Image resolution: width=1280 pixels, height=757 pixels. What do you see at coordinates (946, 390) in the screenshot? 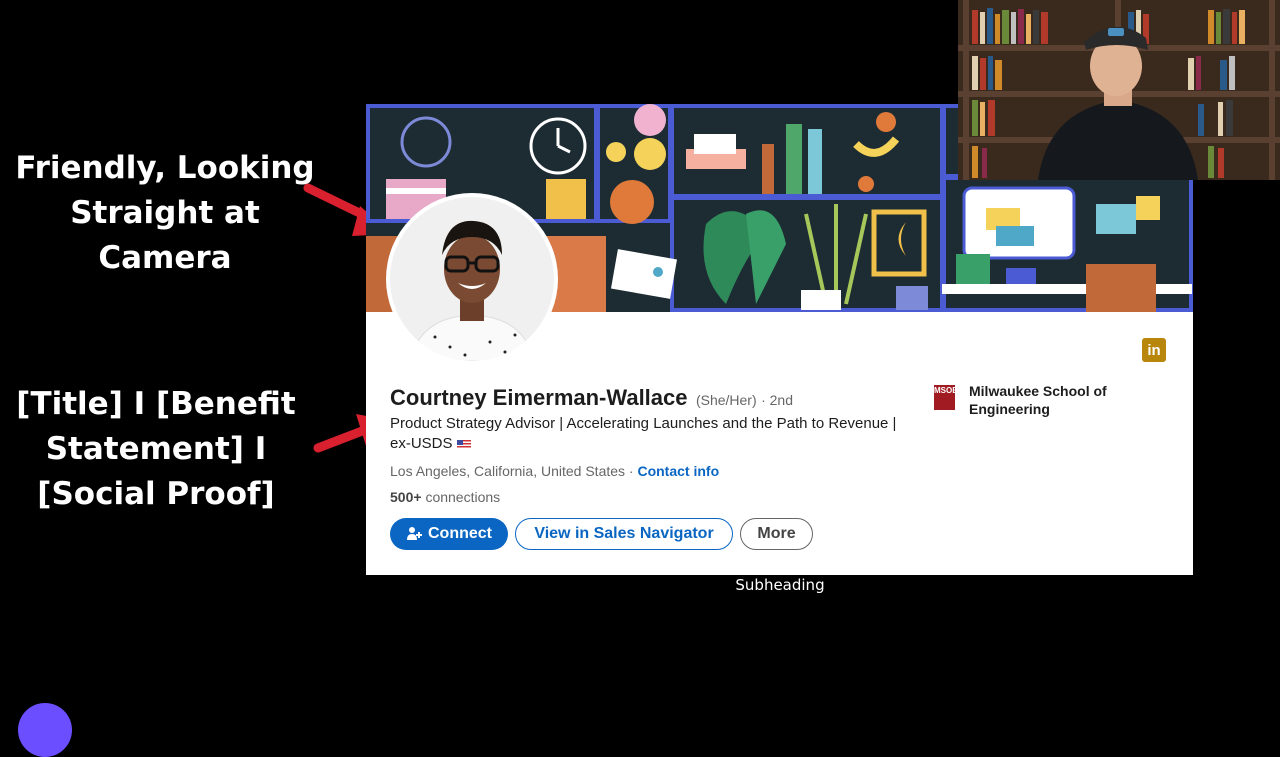
I see `school-logo-text: MSOE` at bounding box center [946, 390].